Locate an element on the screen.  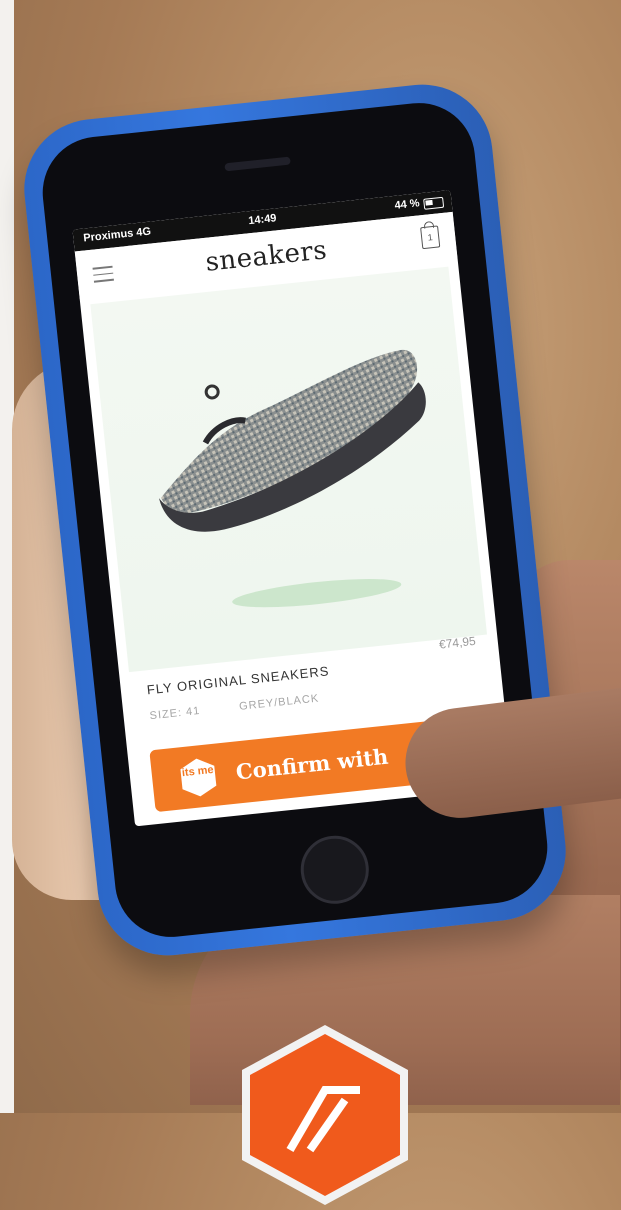
shopping-bag-icon: 1 is located at coordinates (430, 237).